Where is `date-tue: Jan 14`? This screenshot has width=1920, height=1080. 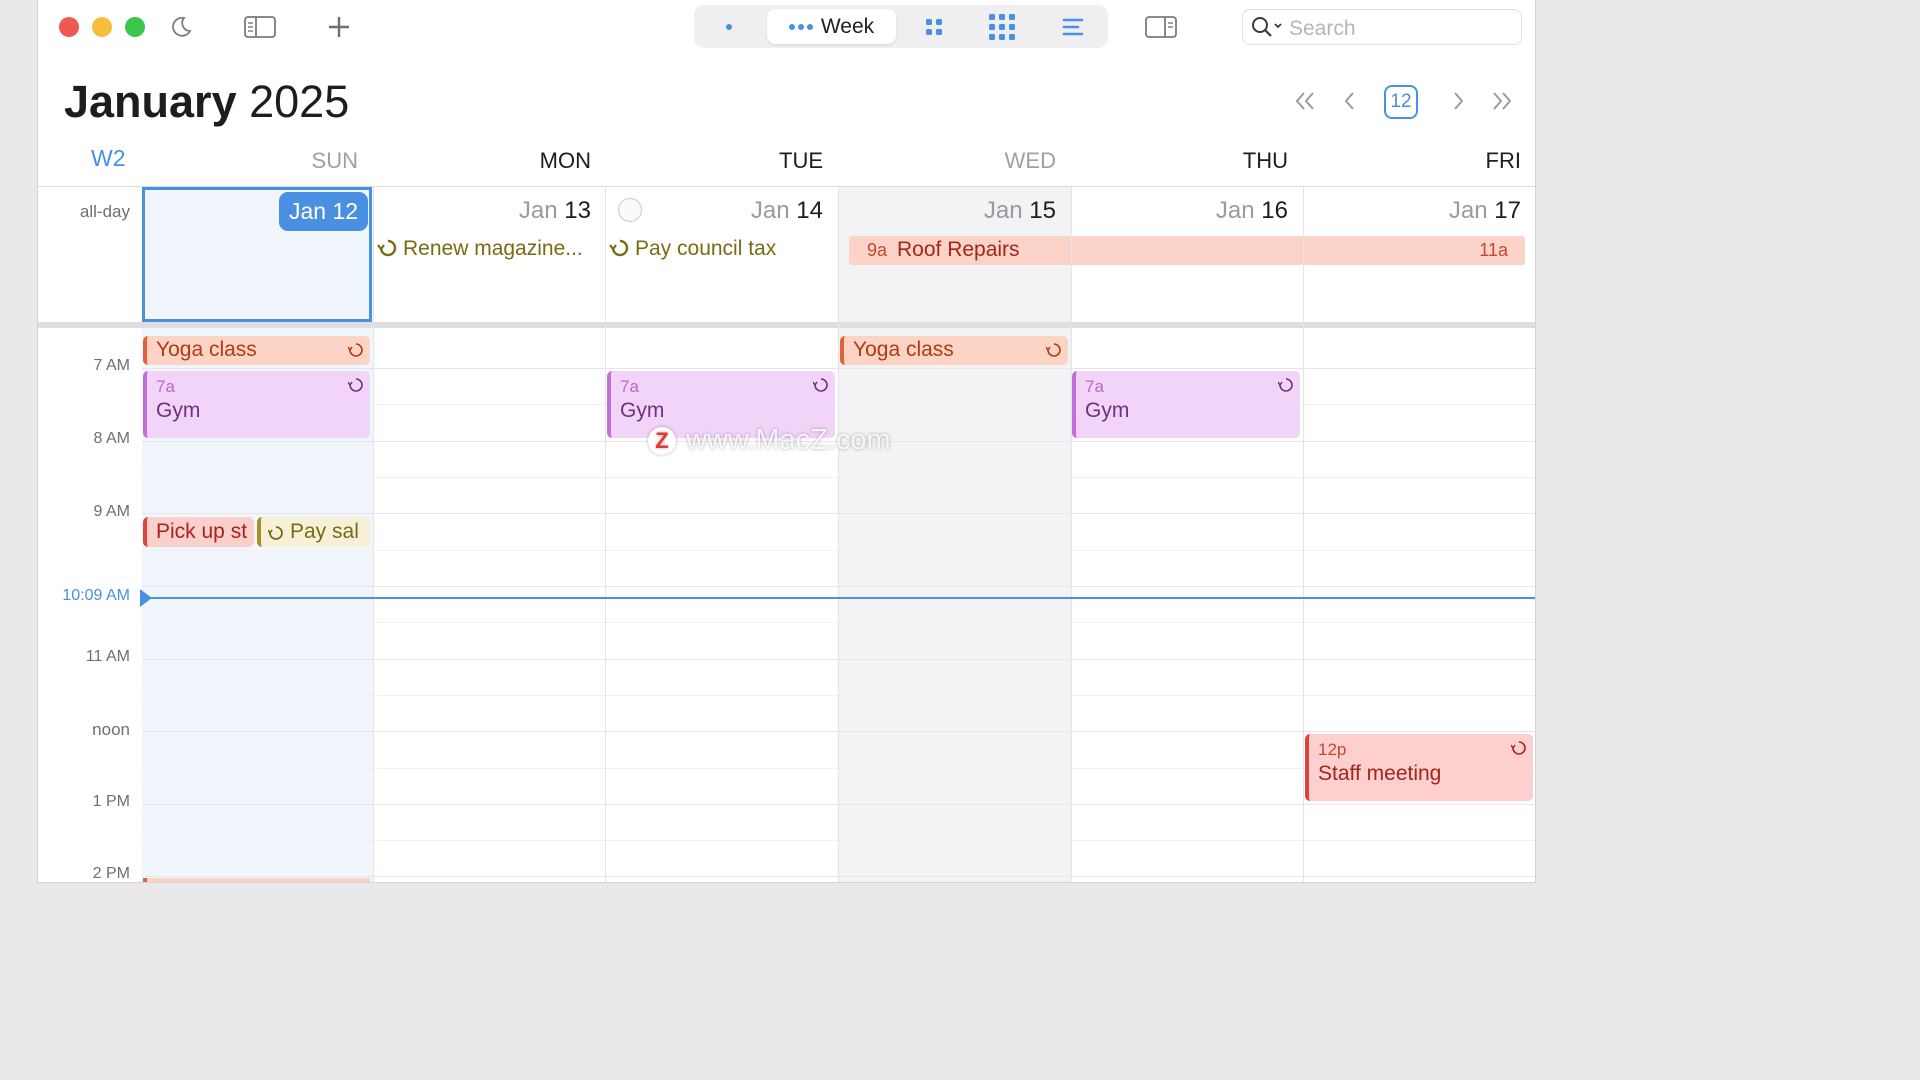
date-tue: Jan 14 is located at coordinates (771, 211).